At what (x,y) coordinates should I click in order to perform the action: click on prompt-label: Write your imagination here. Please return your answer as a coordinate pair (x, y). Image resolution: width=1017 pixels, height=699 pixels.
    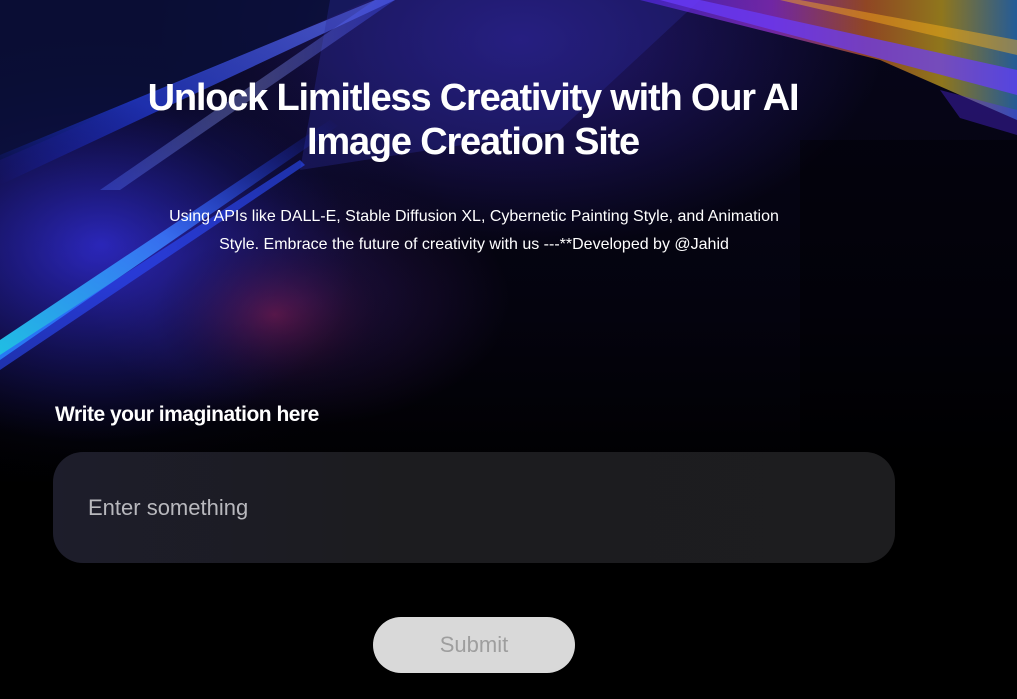
    Looking at the image, I should click on (187, 414).